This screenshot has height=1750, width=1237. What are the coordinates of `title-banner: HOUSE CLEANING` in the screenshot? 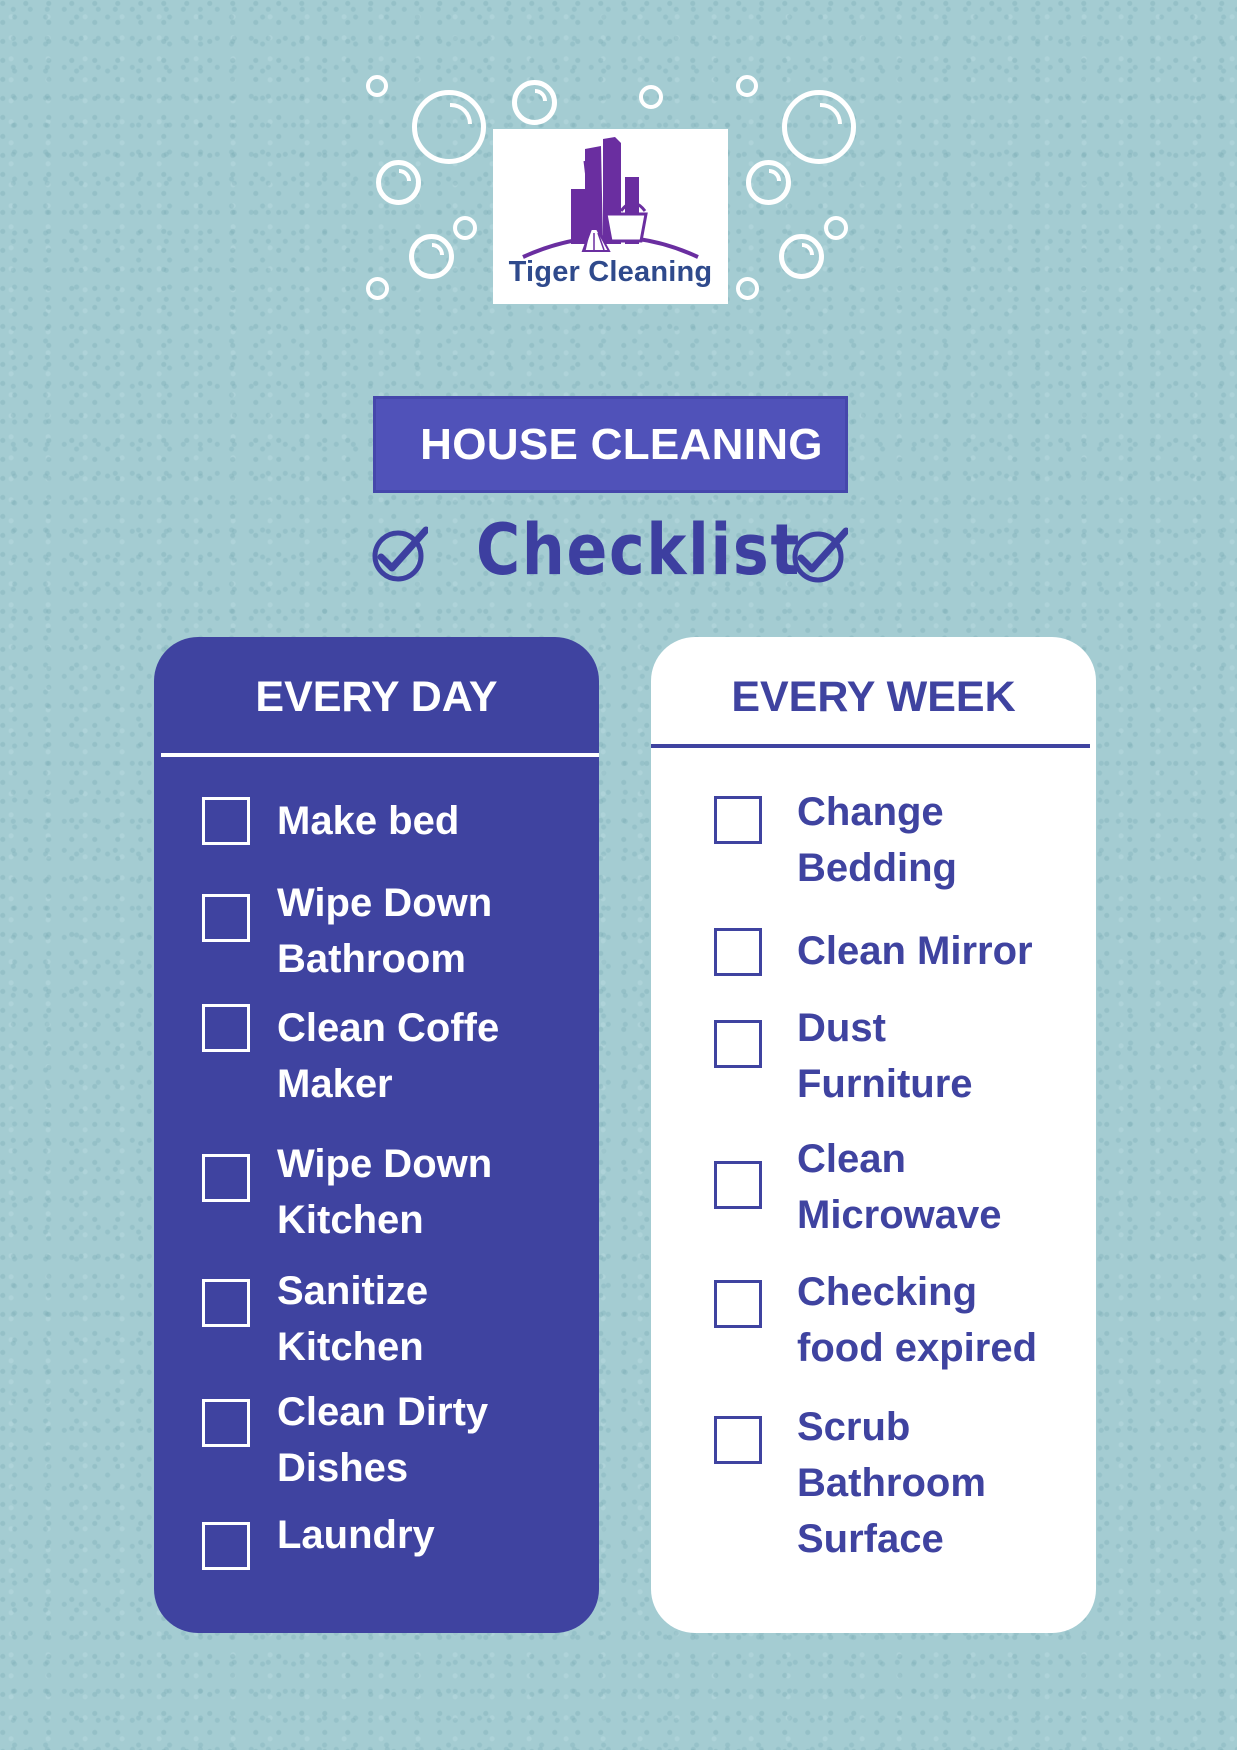 It's located at (610, 444).